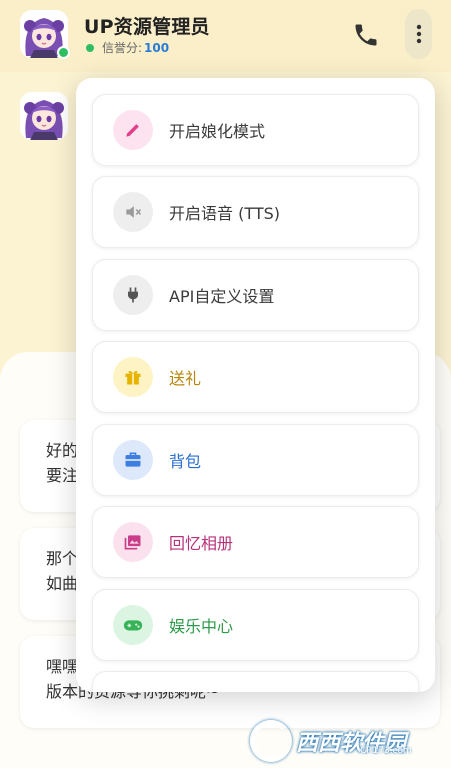 Image resolution: width=451 pixels, height=768 pixels. I want to click on speaker-muted-icon, so click(133, 212).